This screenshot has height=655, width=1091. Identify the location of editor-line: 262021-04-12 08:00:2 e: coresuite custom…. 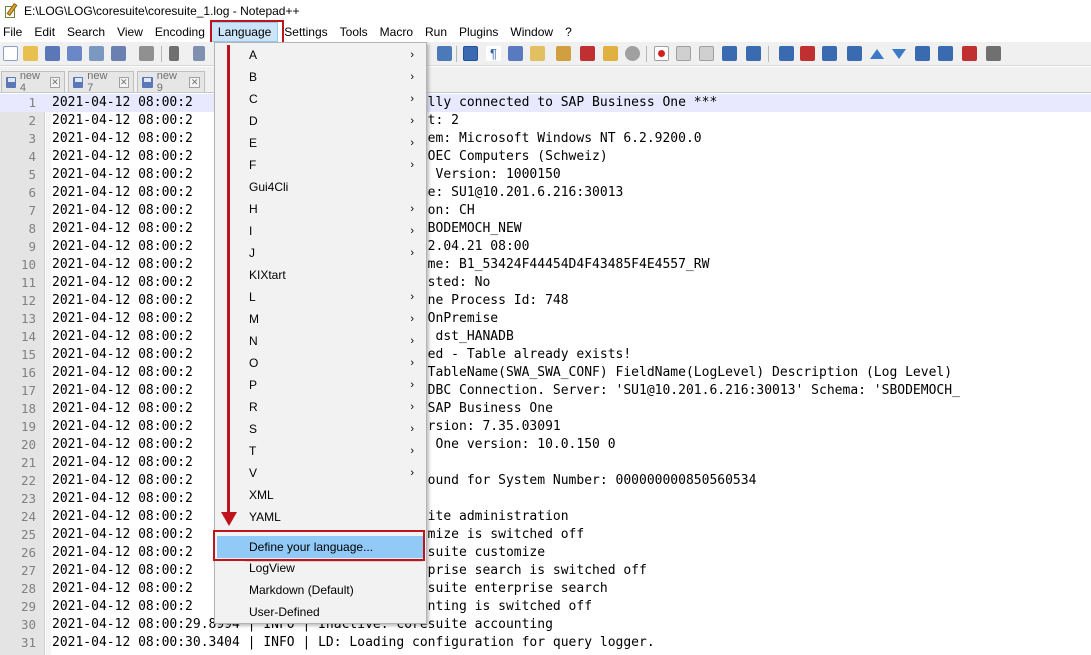
(545, 553).